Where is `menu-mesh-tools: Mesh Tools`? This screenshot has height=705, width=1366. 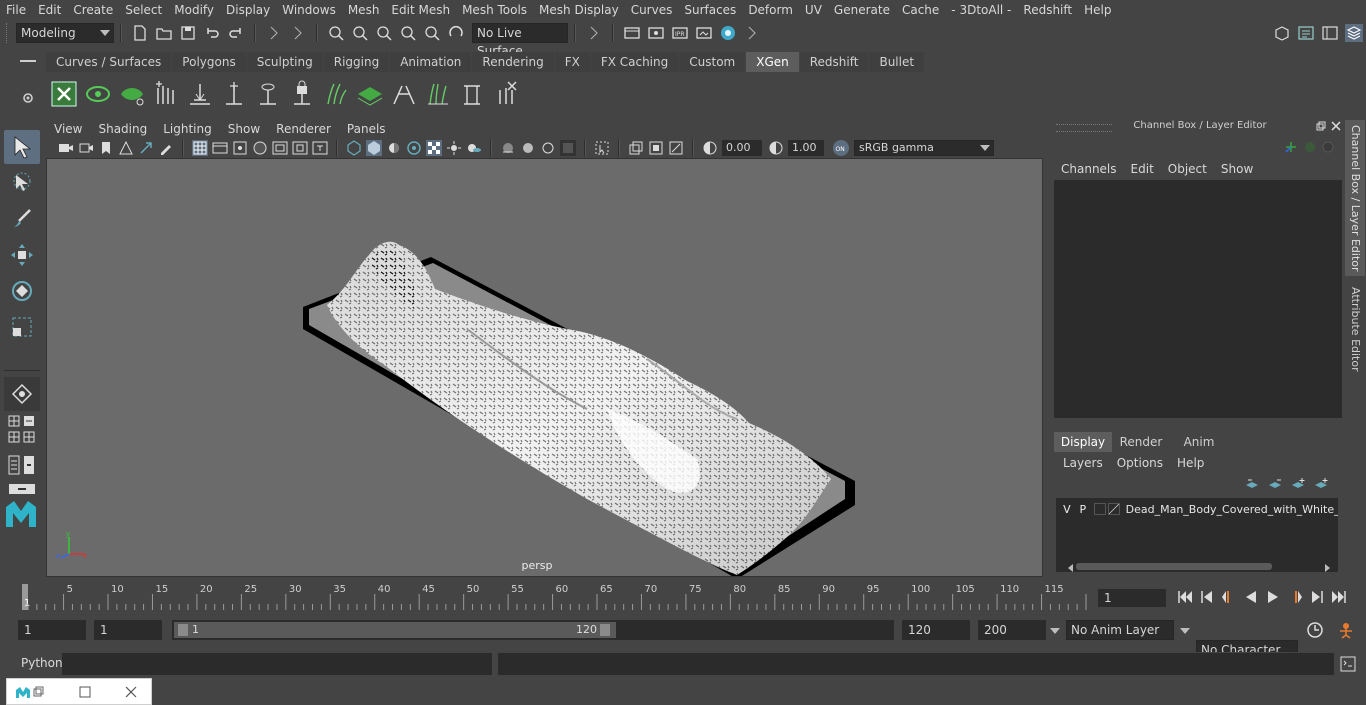 menu-mesh-tools: Mesh Tools is located at coordinates (494, 10).